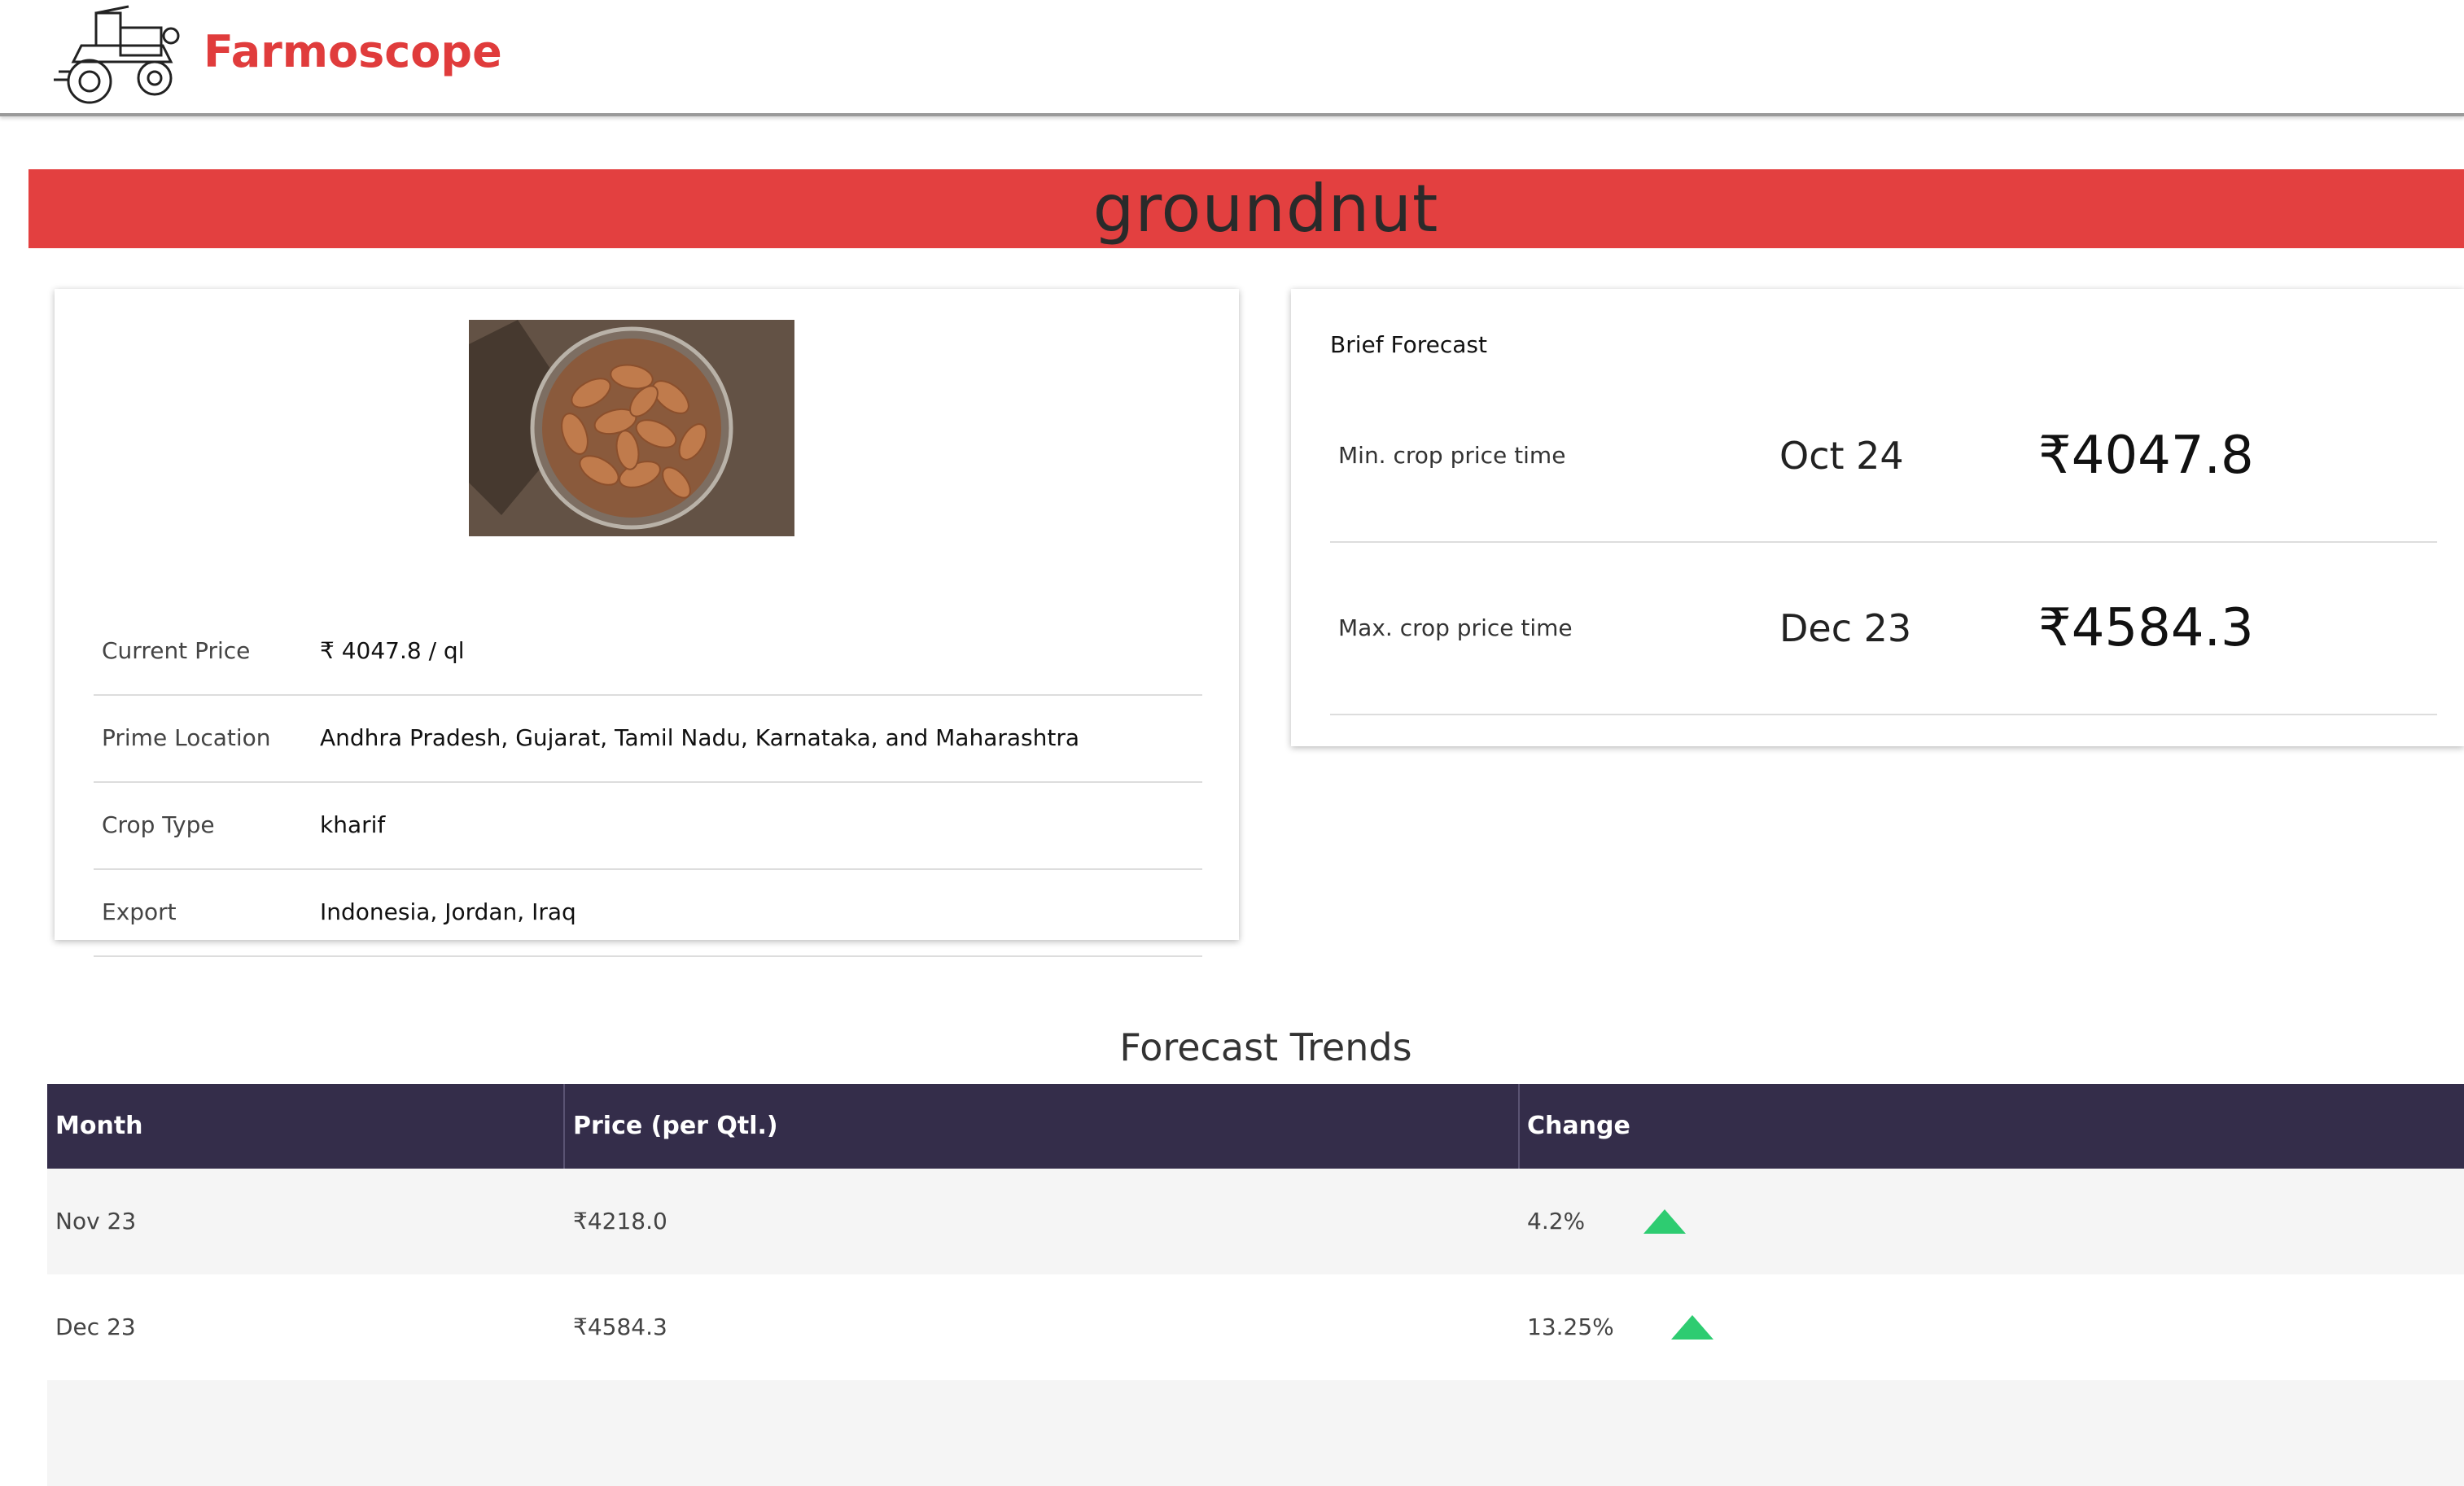  I want to click on detail-label: Current Price, so click(177, 650).